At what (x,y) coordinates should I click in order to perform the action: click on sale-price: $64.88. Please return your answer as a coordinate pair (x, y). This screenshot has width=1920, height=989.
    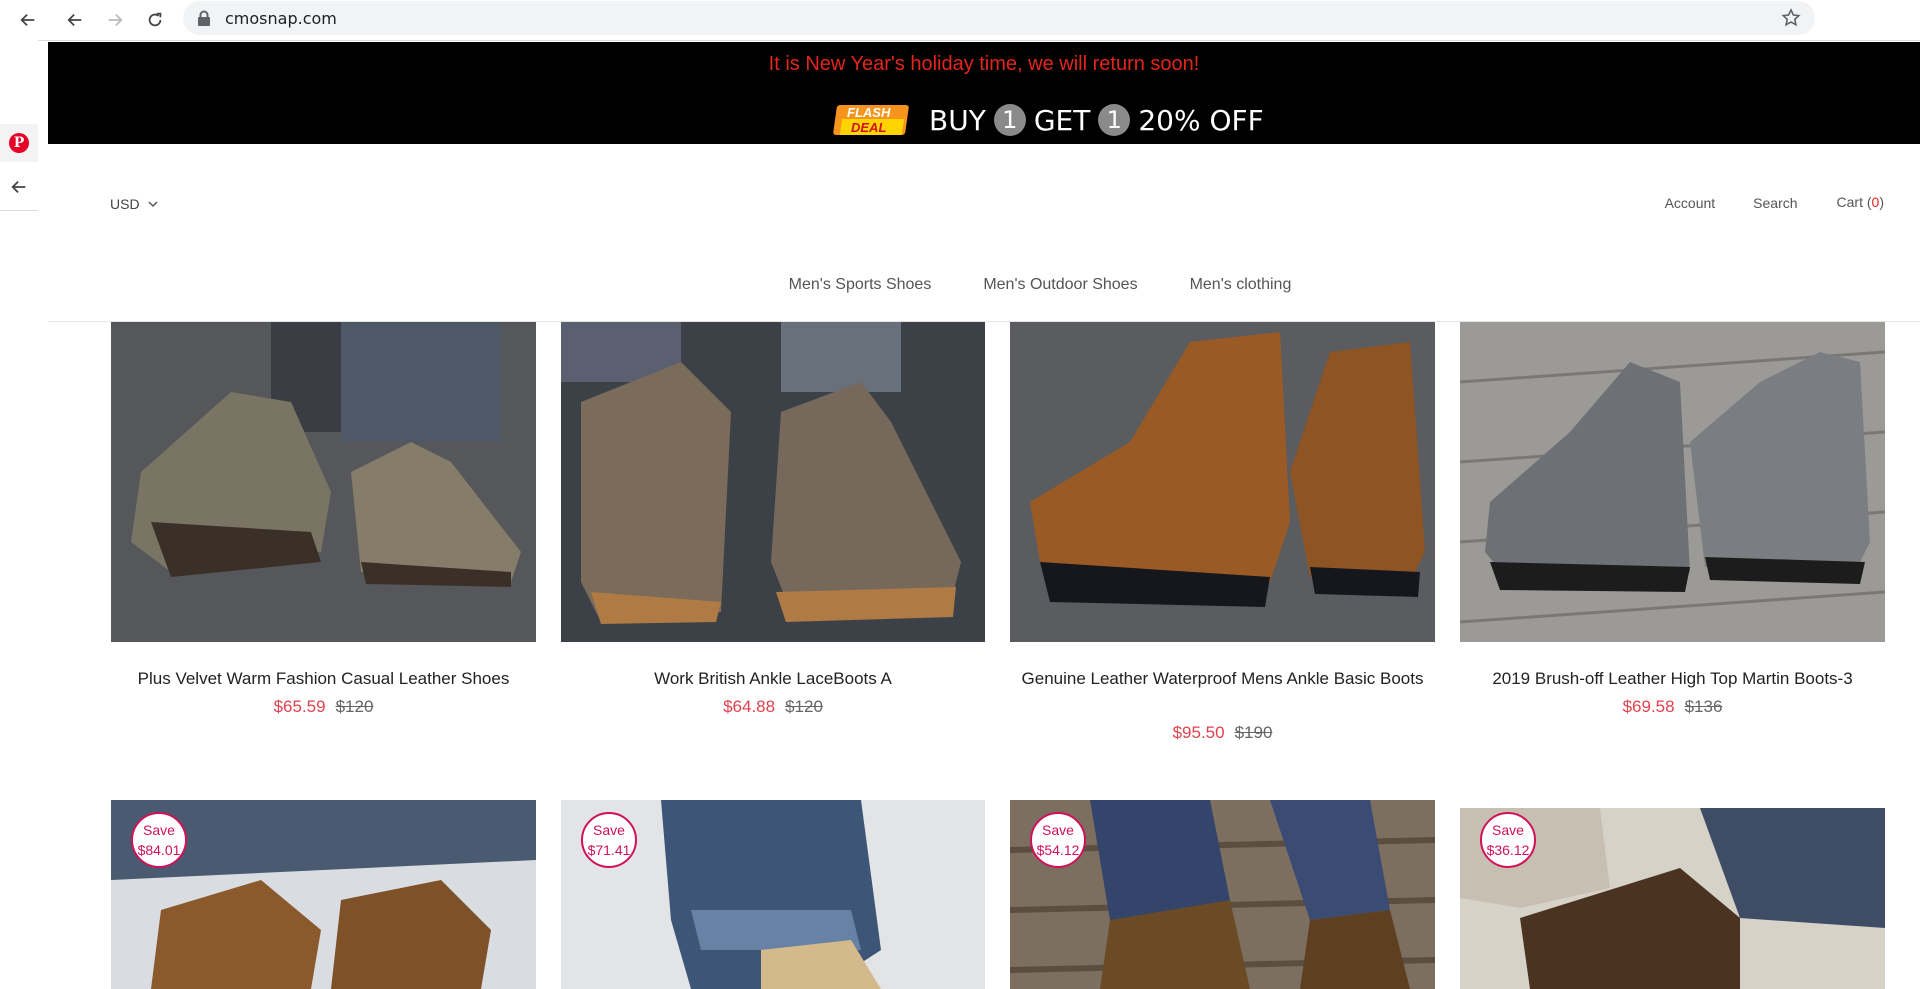
    Looking at the image, I should click on (749, 706).